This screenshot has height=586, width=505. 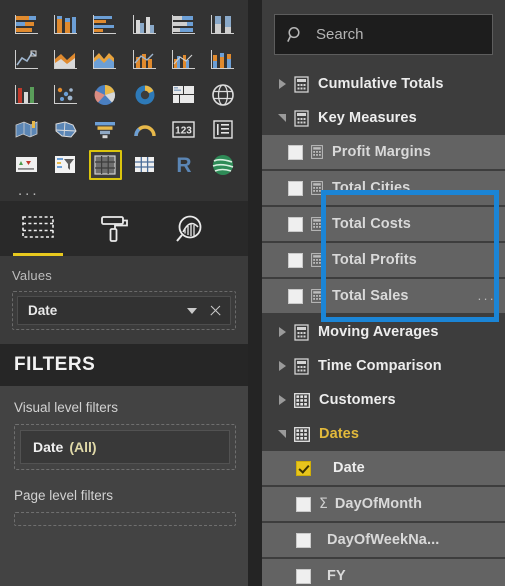 I want to click on funnel-chart-icon, so click(x=105, y=130).